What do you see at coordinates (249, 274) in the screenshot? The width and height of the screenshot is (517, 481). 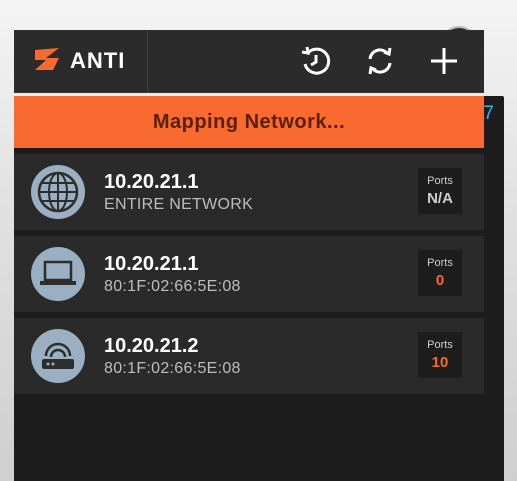 I see `list-item: 10.20.21.1 80:1F:02:66:5E:08 Ports 0` at bounding box center [249, 274].